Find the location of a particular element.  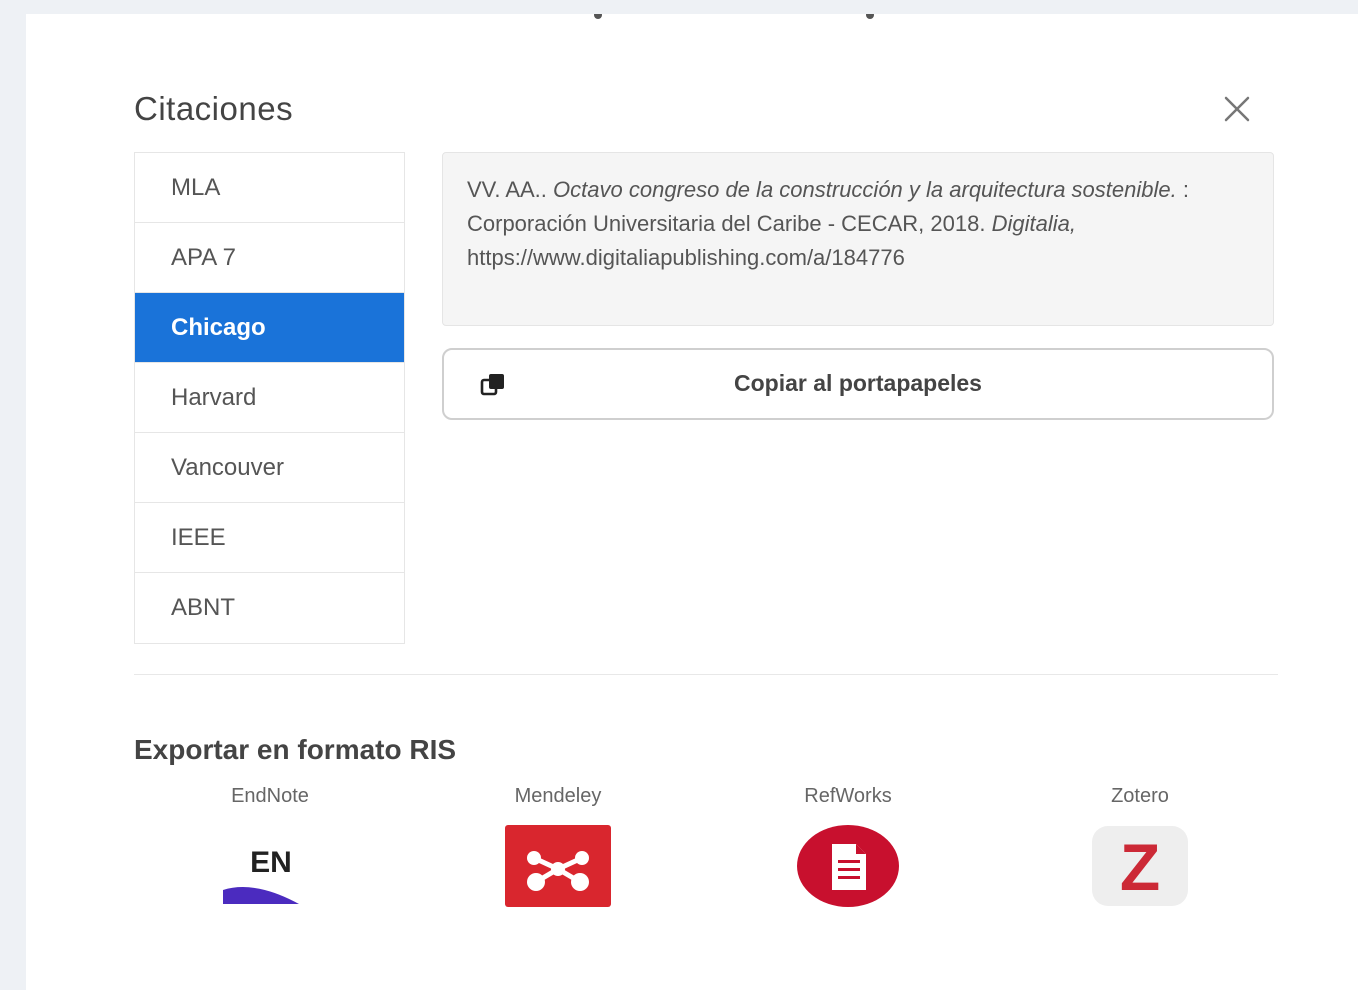

style-tab-apa7: APA 7 is located at coordinates (269, 258).